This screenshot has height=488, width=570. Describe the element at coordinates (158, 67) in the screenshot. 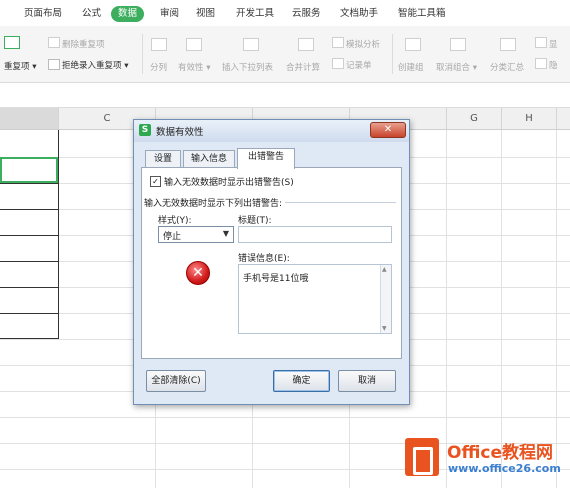

I see `split-button: 分列` at that location.